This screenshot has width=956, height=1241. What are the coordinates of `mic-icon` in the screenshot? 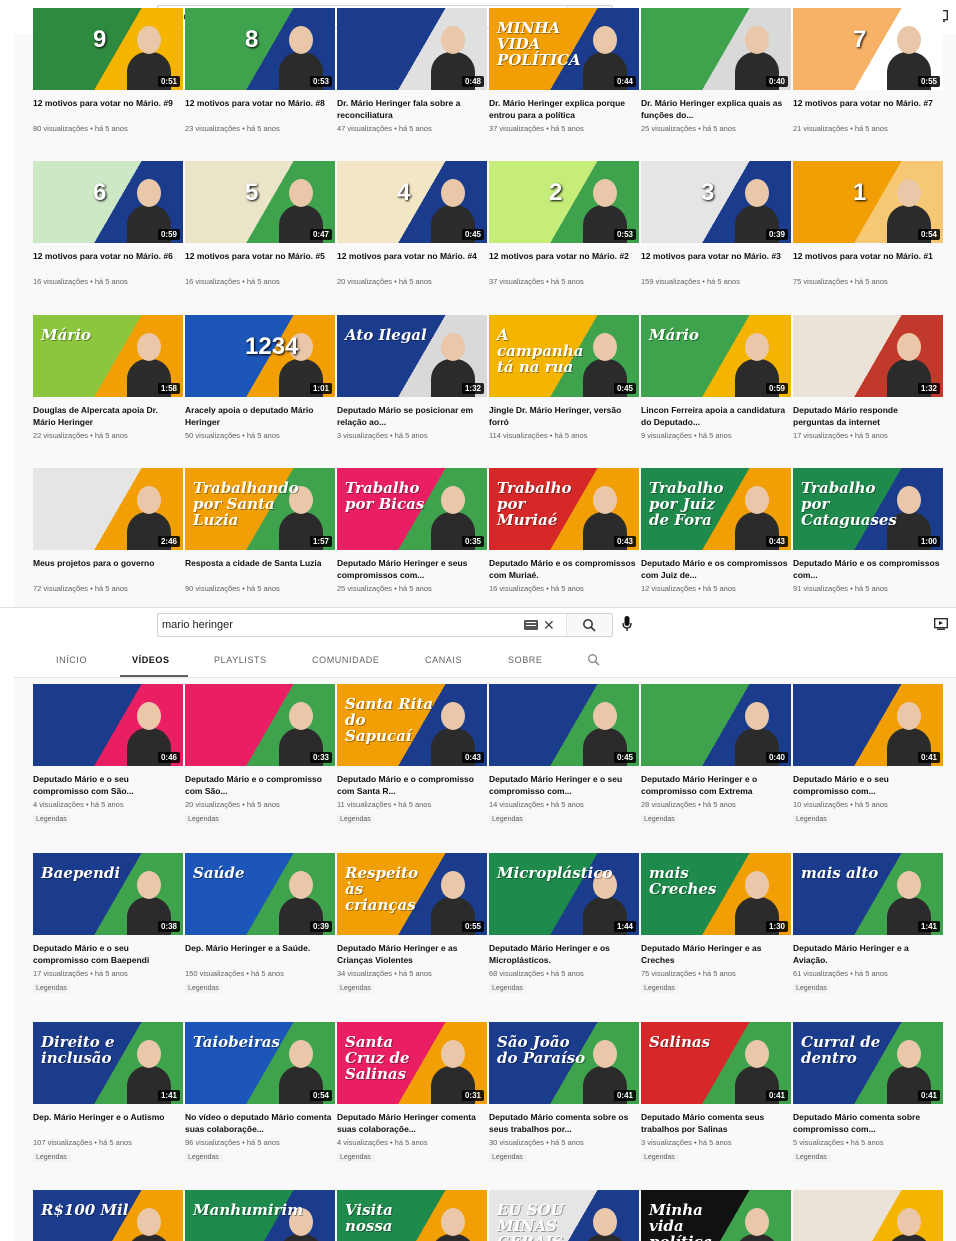 It's located at (627, 624).